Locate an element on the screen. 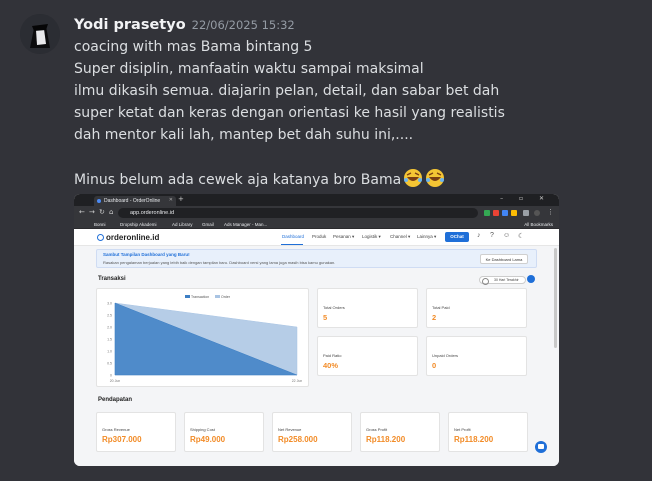 Image resolution: width=652 pixels, height=481 pixels. bookmark-item: Bonni is located at coordinates (100, 224).